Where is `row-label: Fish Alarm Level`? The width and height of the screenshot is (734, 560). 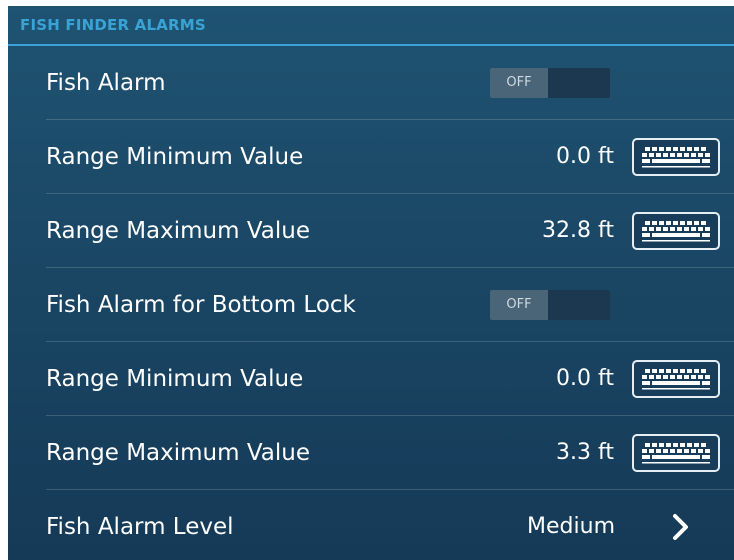
row-label: Fish Alarm Level is located at coordinates (140, 526).